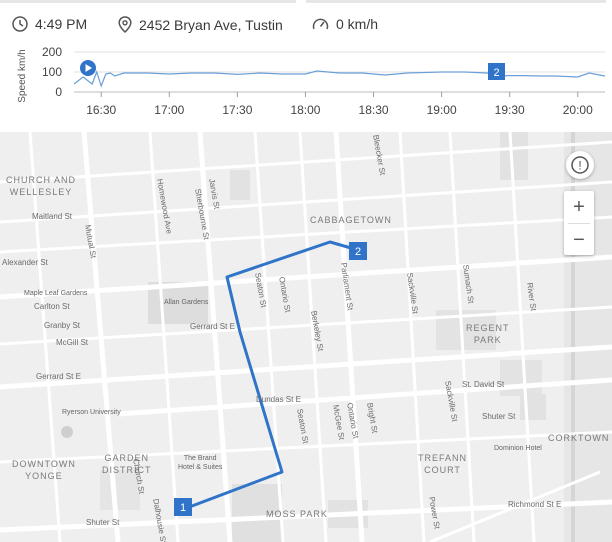 The height and width of the screenshot is (542, 612). I want to click on address-stat: 2452 Bryan Ave, Tustin, so click(200, 24).